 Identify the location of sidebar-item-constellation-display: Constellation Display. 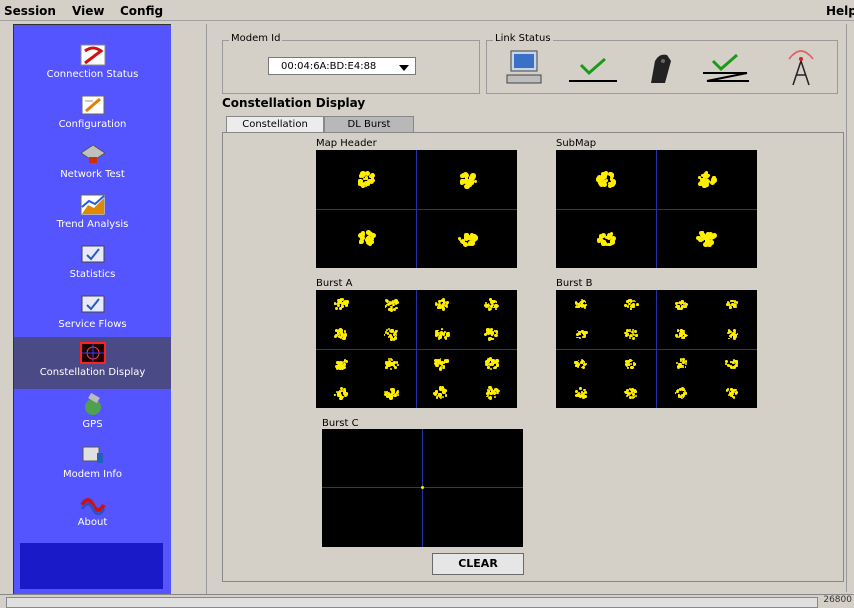
(92, 363).